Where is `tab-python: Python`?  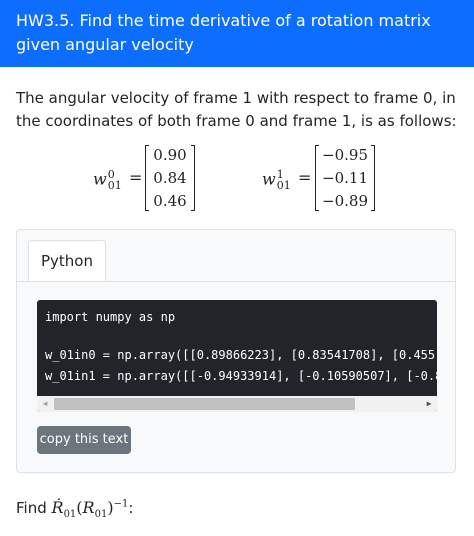 tab-python: Python is located at coordinates (67, 260).